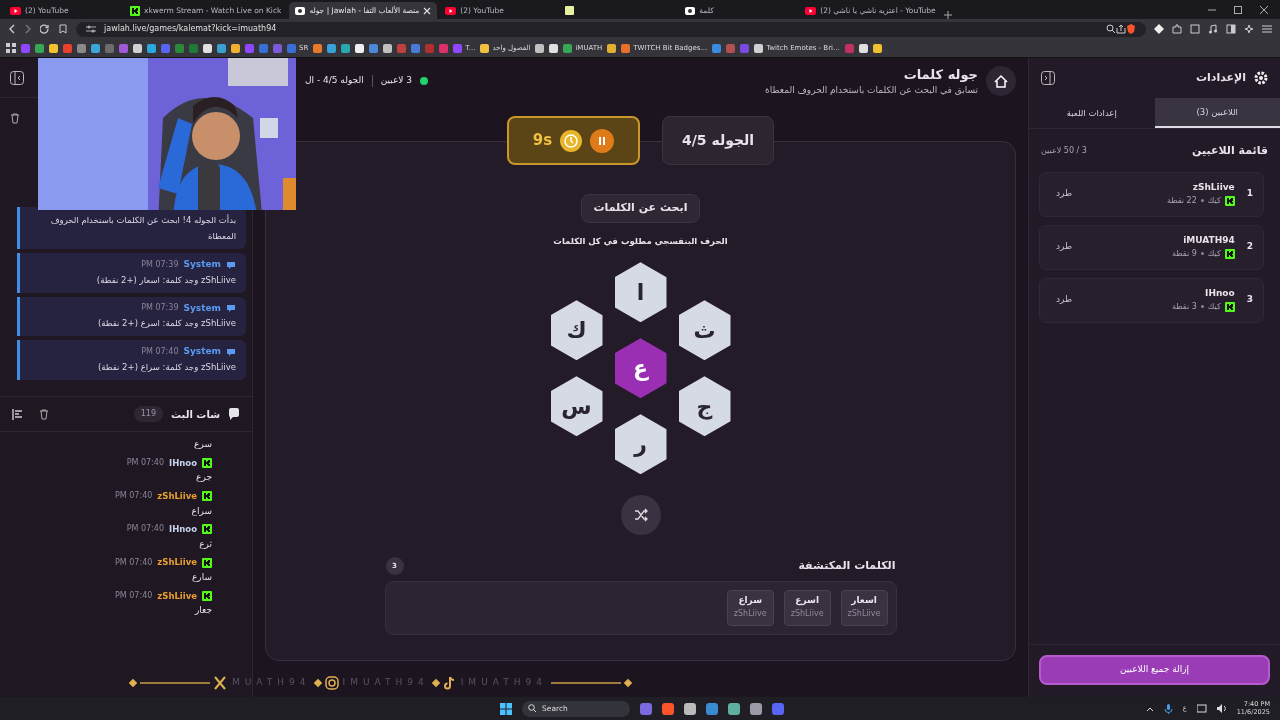 Image resolution: width=1280 pixels, height=720 pixels. I want to click on required-letter-tile: ع, so click(640, 368).